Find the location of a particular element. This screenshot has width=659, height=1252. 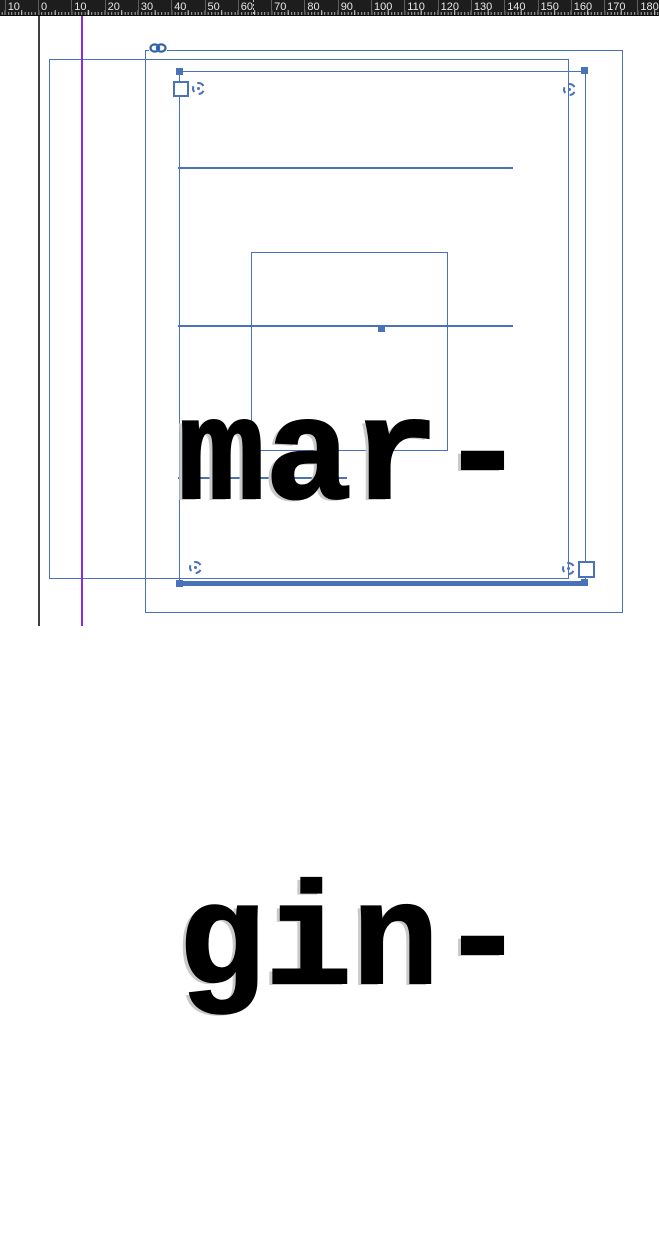

ruler-label: 180 is located at coordinates (649, 7).